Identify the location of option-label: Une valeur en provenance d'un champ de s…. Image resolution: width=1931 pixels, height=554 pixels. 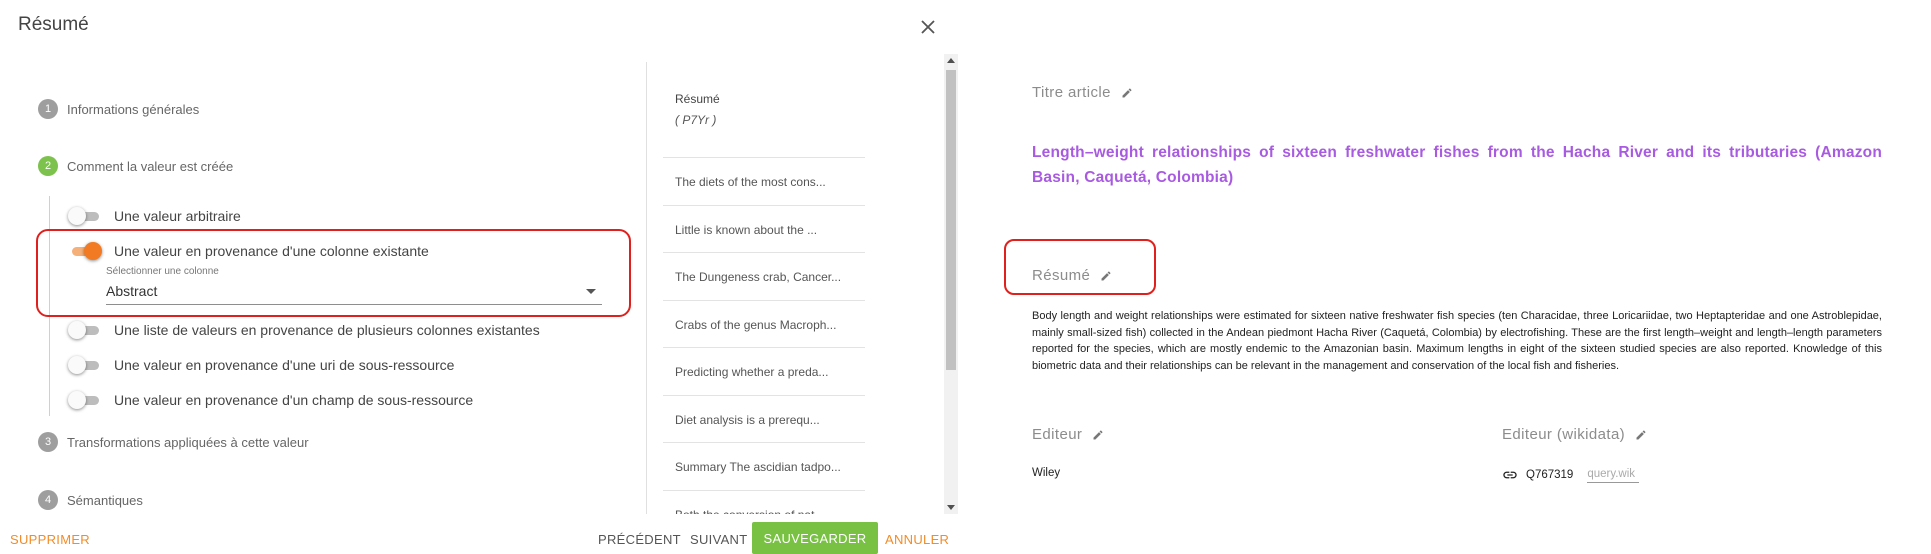
(294, 400).